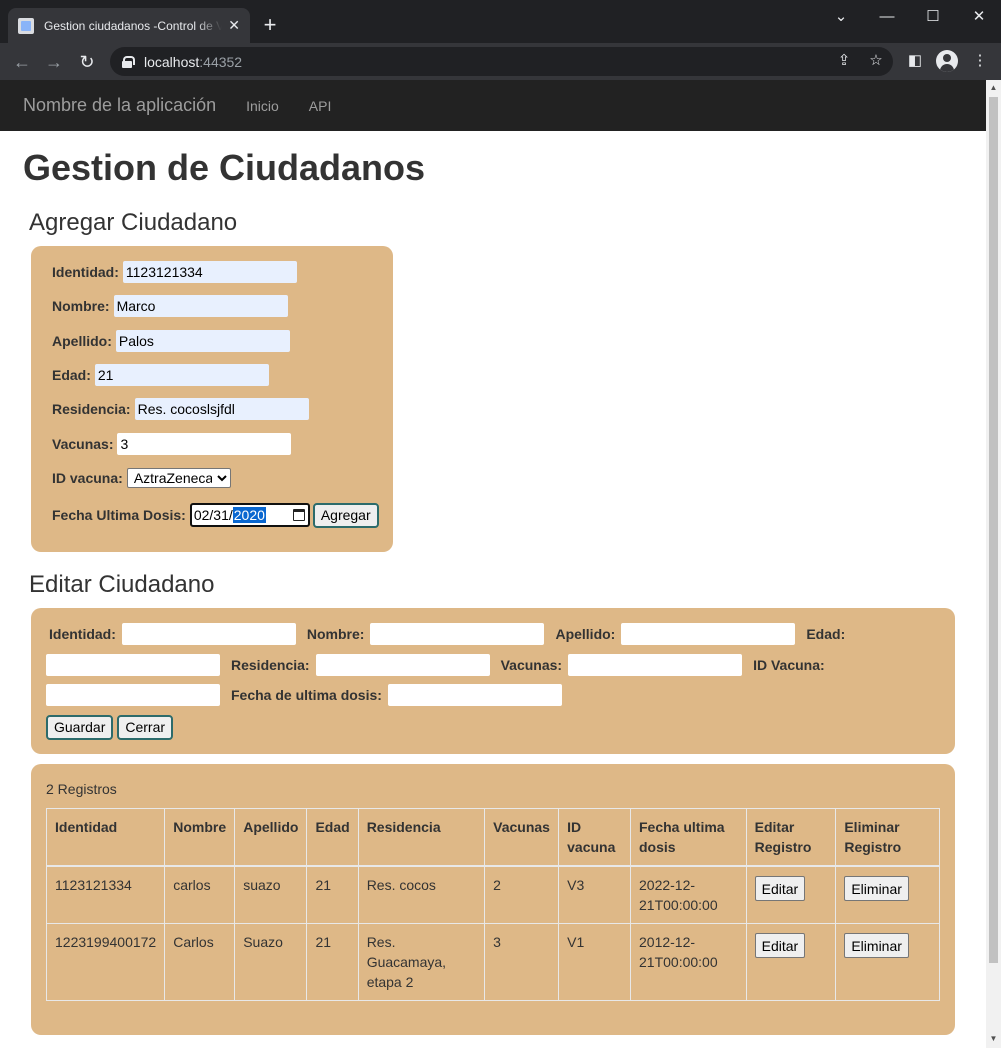 This screenshot has width=1001, height=1048. Describe the element at coordinates (457, 634) in the screenshot. I see `edit-nombre-input` at that location.